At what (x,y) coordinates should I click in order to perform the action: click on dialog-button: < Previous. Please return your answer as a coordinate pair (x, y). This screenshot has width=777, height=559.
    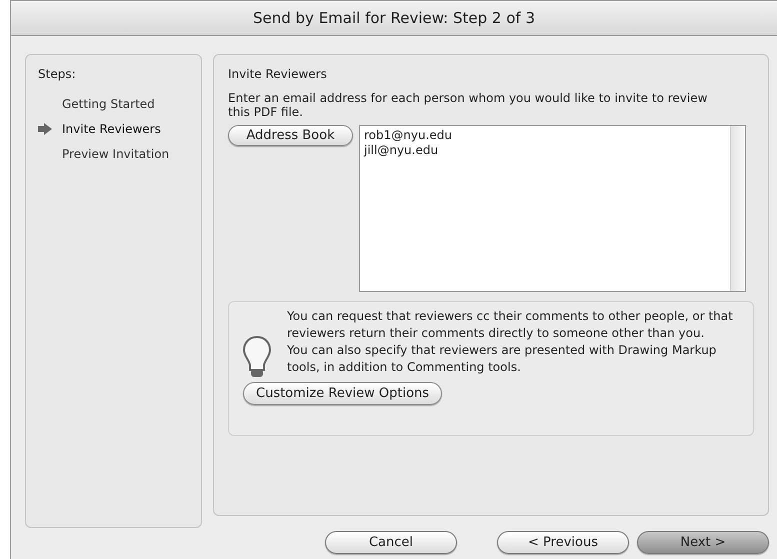
    Looking at the image, I should click on (563, 542).